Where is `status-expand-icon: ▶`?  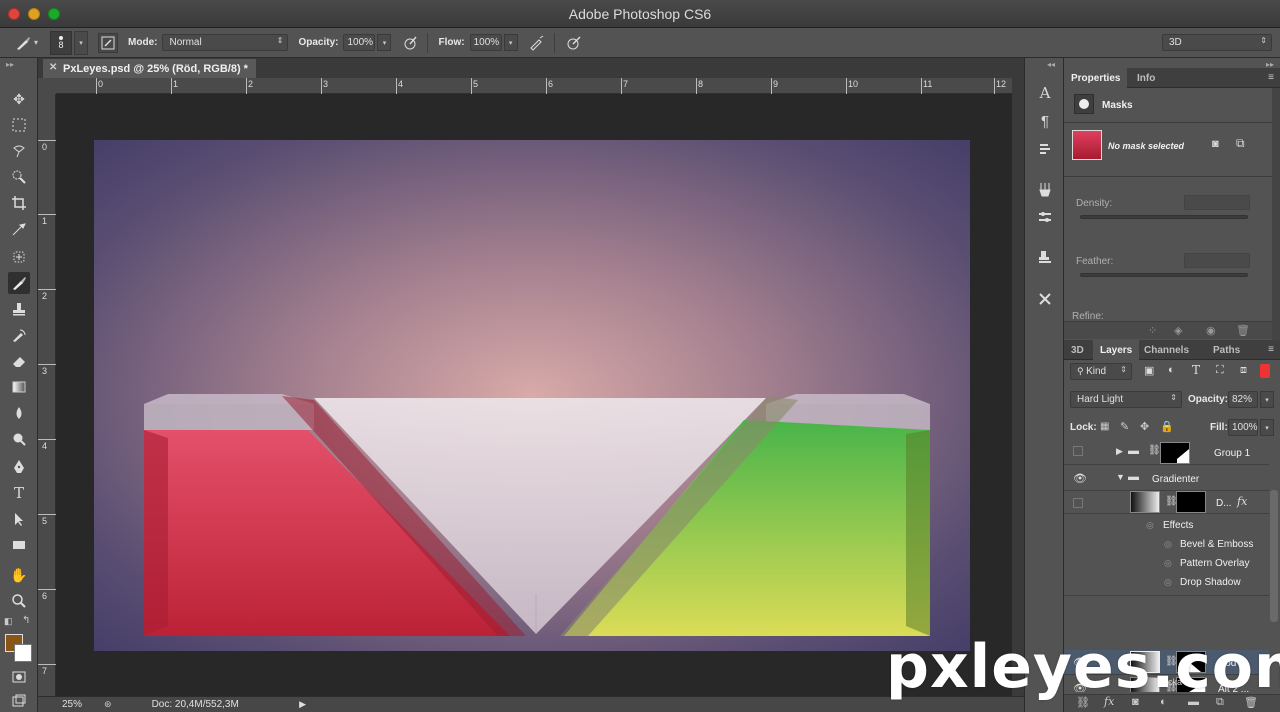 status-expand-icon: ▶ is located at coordinates (302, 704).